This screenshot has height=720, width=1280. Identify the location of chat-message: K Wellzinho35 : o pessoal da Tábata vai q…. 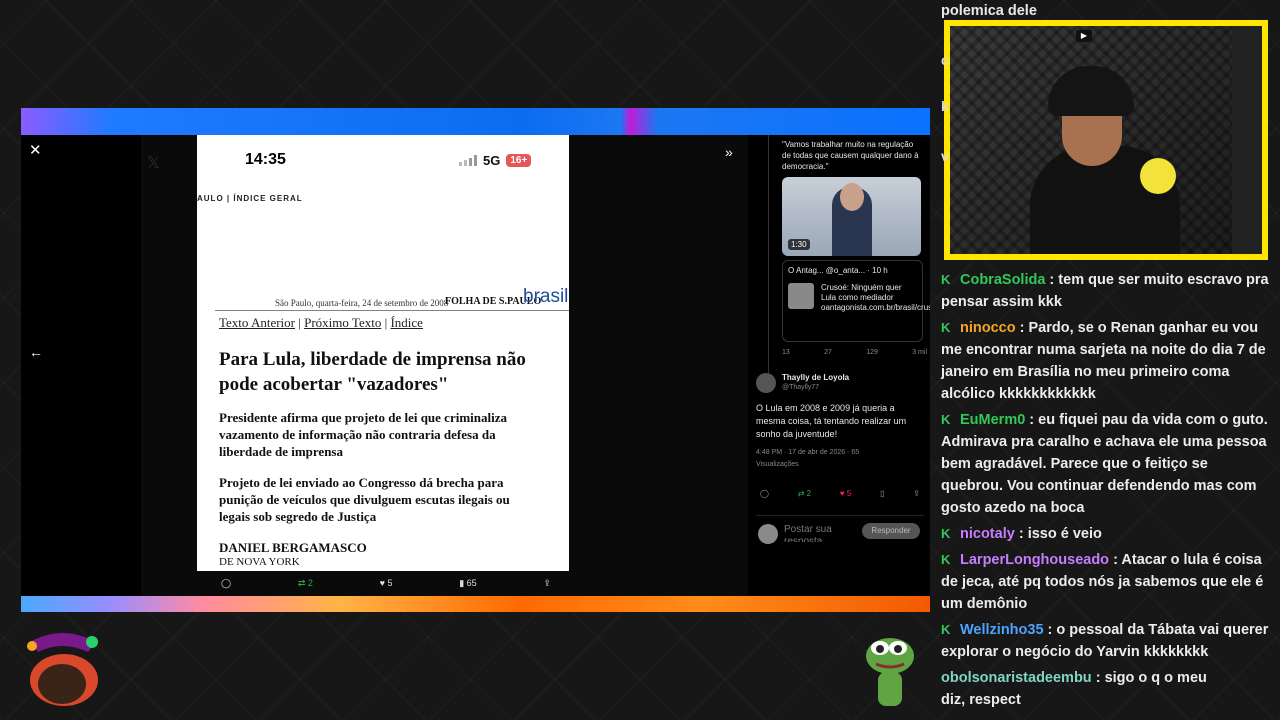
(1106, 641).